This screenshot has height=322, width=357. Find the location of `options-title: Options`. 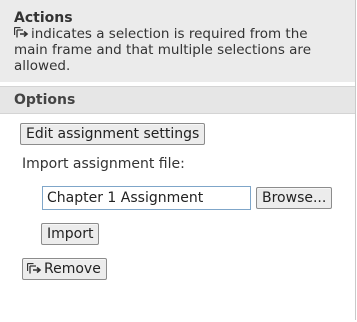

options-title: Options is located at coordinates (177, 100).